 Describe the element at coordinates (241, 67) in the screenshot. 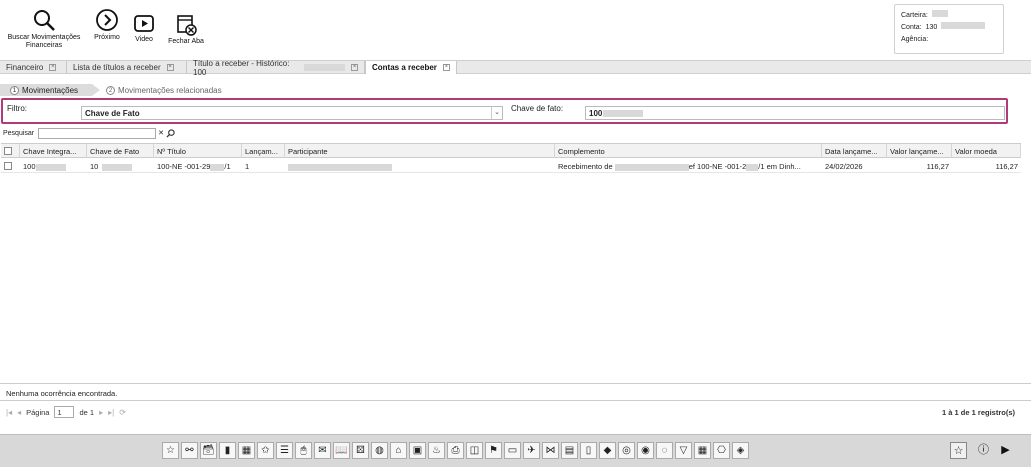

I see `tab-label: Título a receber - Histórico: 100` at that location.